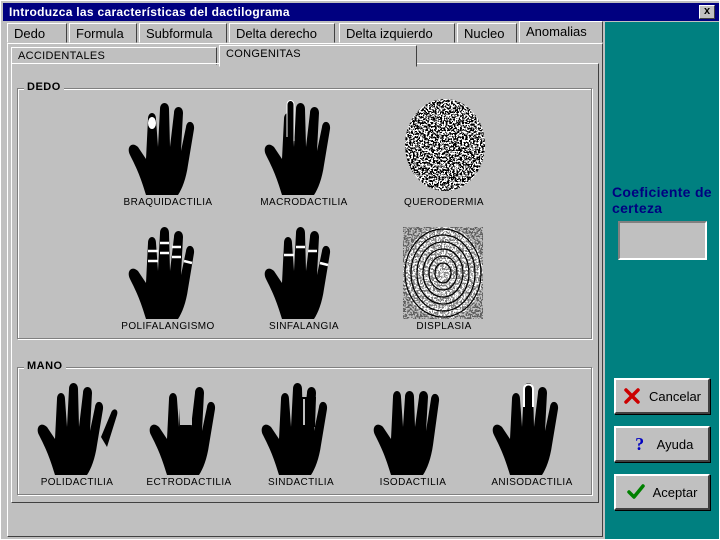  What do you see at coordinates (304, 326) in the screenshot?
I see `option-label: SINFALANGIA` at bounding box center [304, 326].